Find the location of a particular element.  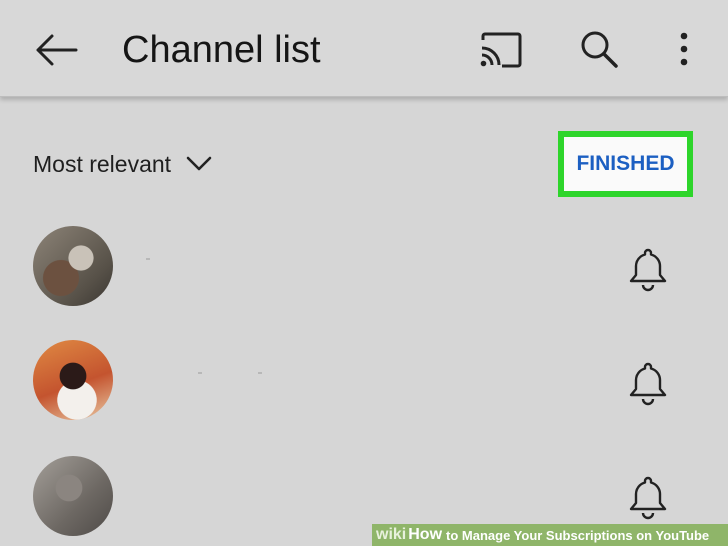

cast-icon is located at coordinates (501, 50).